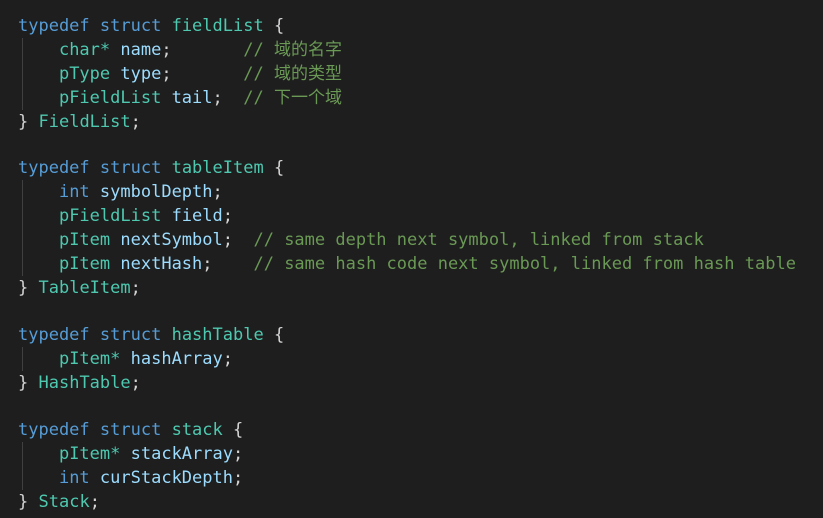  I want to click on code-line-16: } HashTable;, so click(79, 383).